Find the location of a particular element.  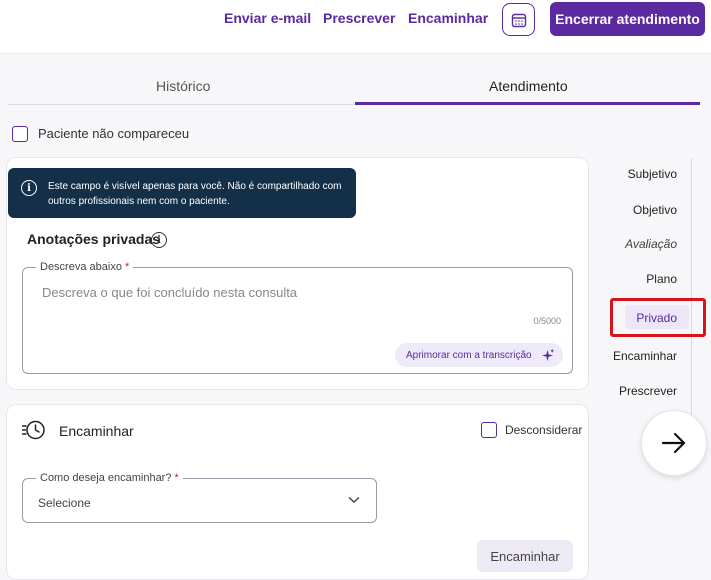

side-nav-prescrever: Prescrever is located at coordinates (648, 391).